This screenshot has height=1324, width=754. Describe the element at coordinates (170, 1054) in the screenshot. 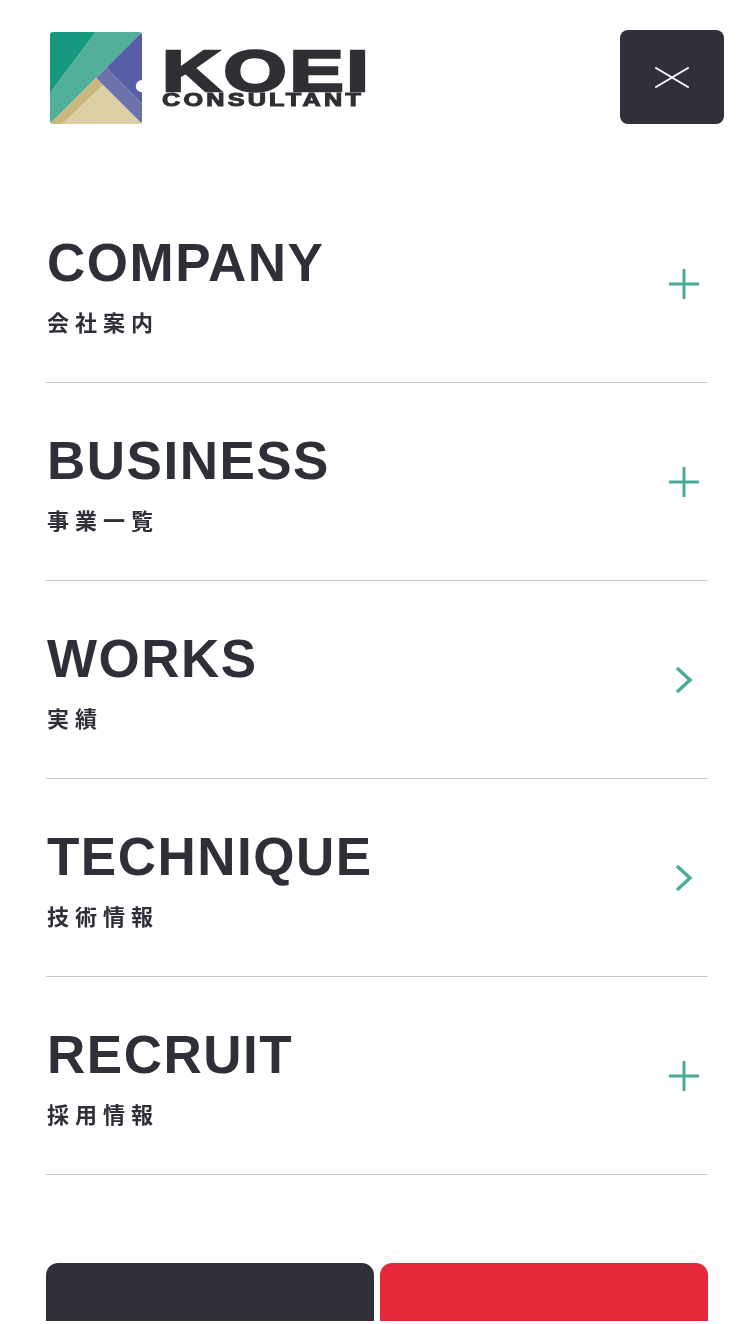

I see `item-title: RECRUIT` at that location.